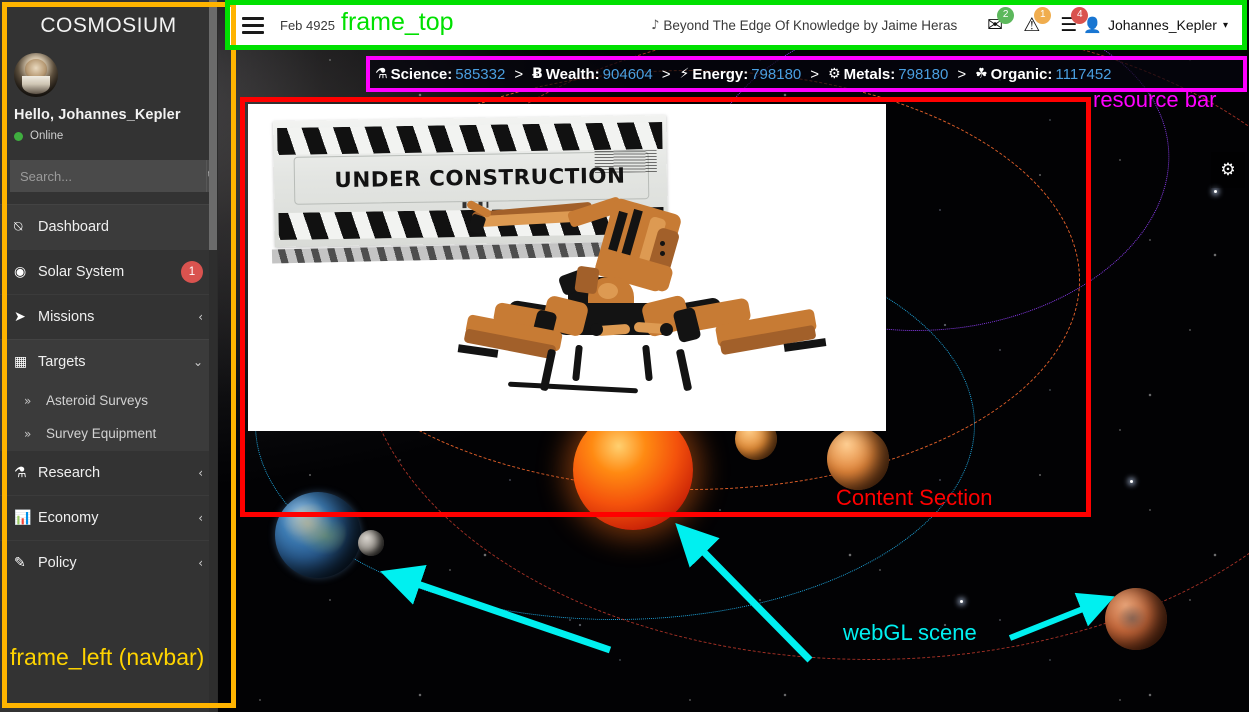 This screenshot has height=712, width=1249. Describe the element at coordinates (97, 400) in the screenshot. I see `sidebar-subitem-label: Asteroid Surveys` at that location.